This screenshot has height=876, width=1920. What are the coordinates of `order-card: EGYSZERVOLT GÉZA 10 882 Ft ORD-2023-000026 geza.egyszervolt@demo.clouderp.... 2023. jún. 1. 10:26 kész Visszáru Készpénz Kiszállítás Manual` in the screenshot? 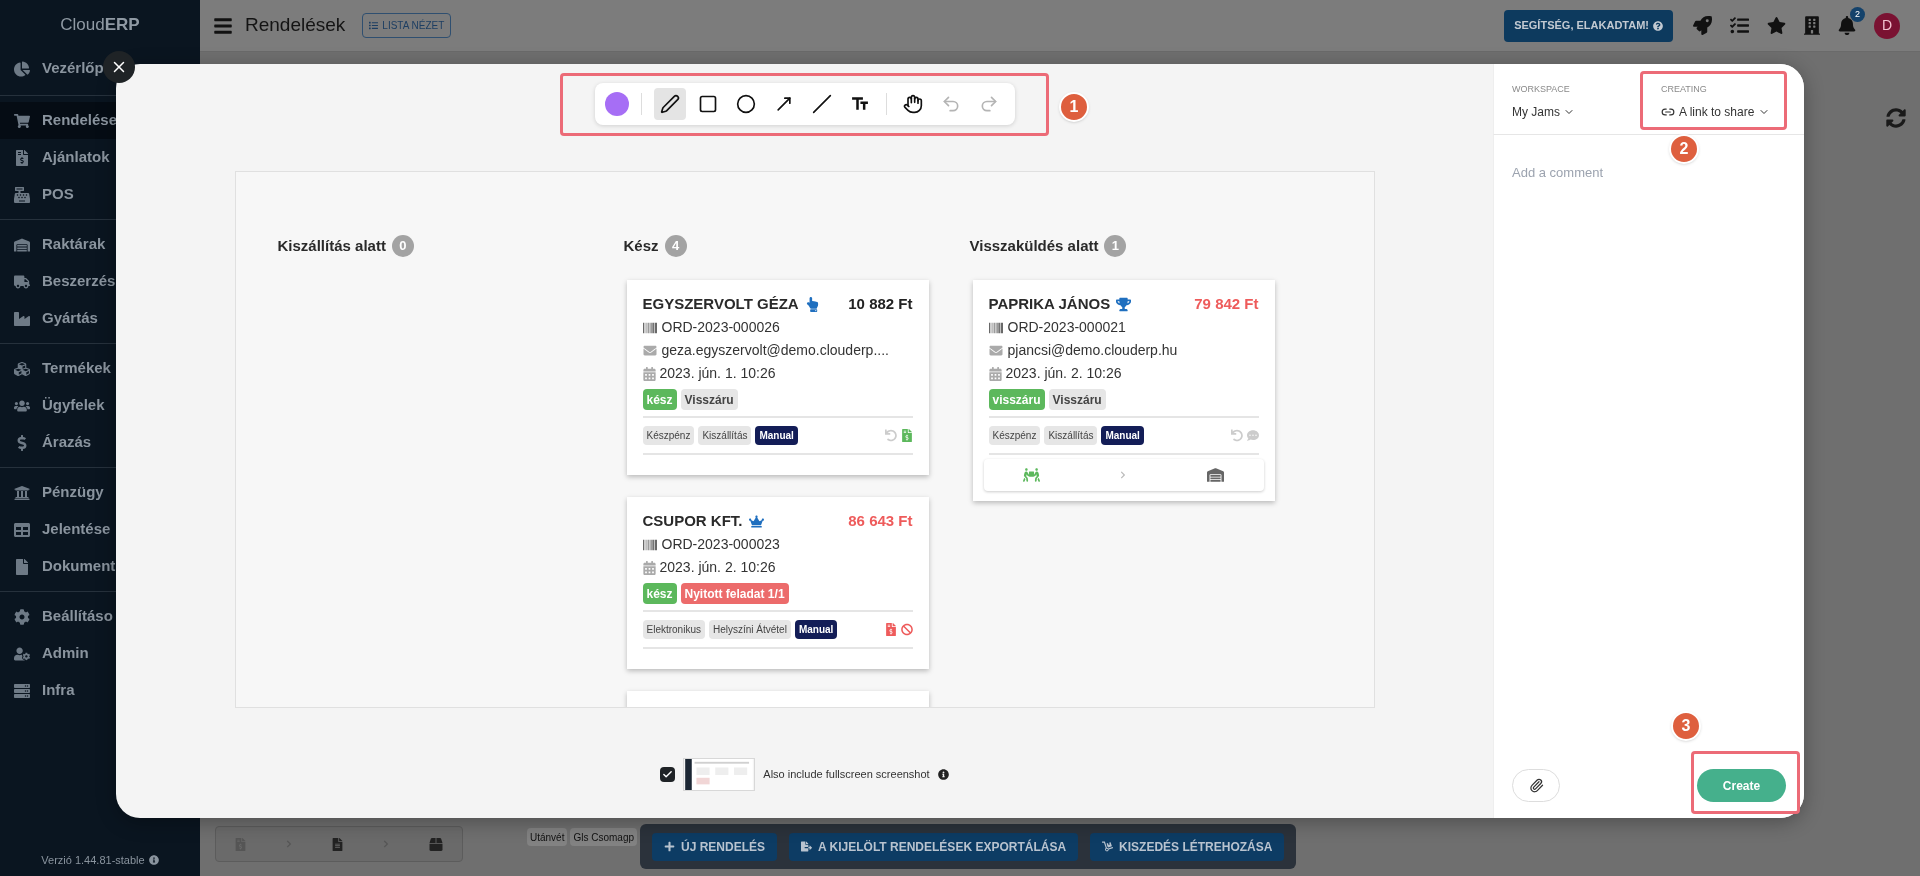 It's located at (777, 377).